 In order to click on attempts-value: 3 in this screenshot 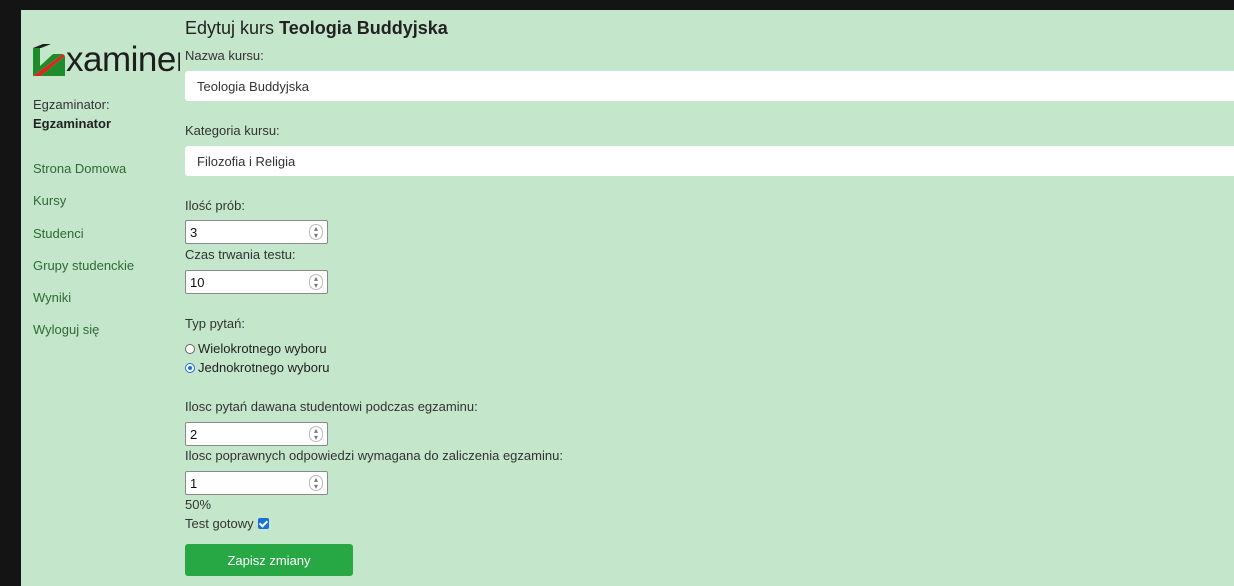, I will do `click(194, 232)`.